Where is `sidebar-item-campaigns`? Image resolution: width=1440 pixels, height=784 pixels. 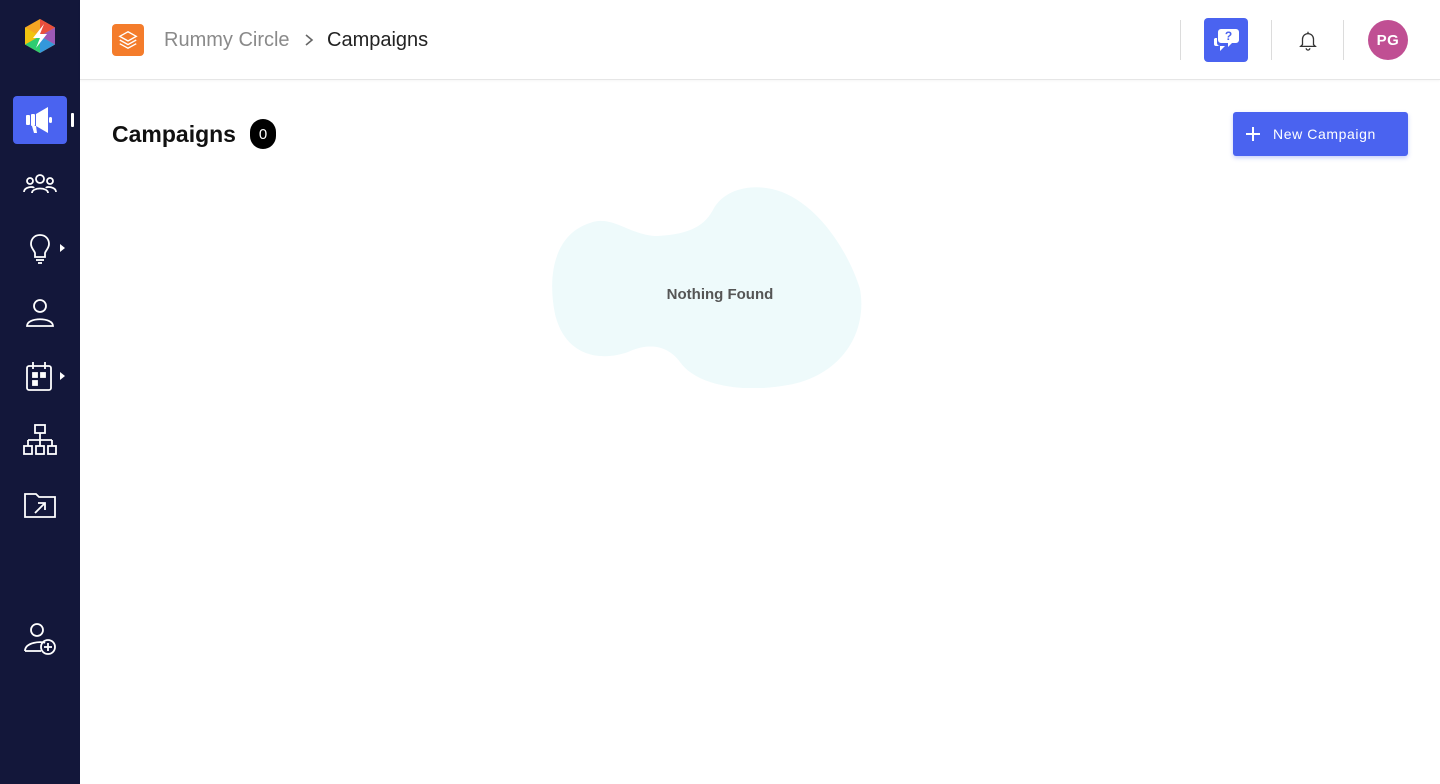
sidebar-item-campaigns is located at coordinates (40, 120).